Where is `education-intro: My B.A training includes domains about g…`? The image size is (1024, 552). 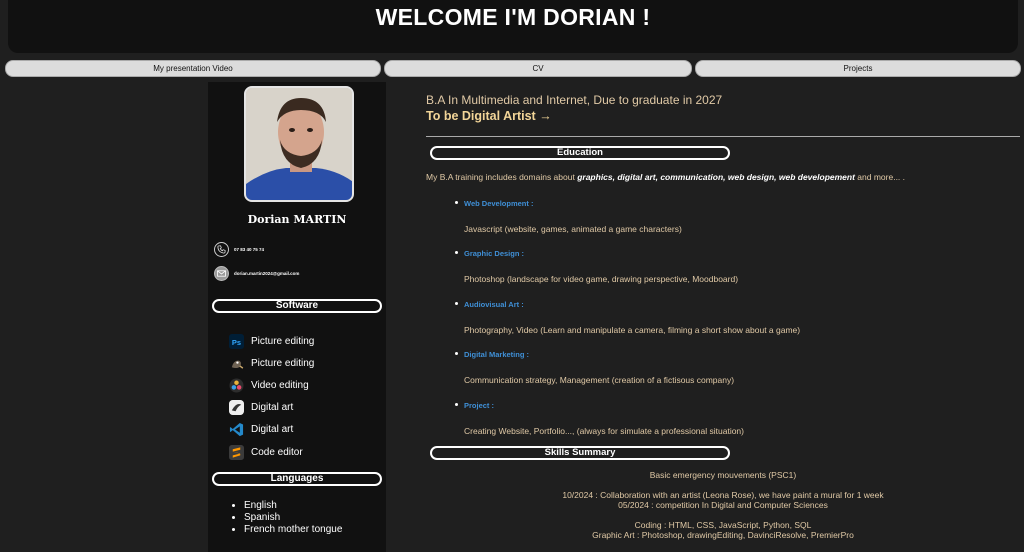
education-intro: My B.A training includes domains about g… is located at coordinates (666, 177).